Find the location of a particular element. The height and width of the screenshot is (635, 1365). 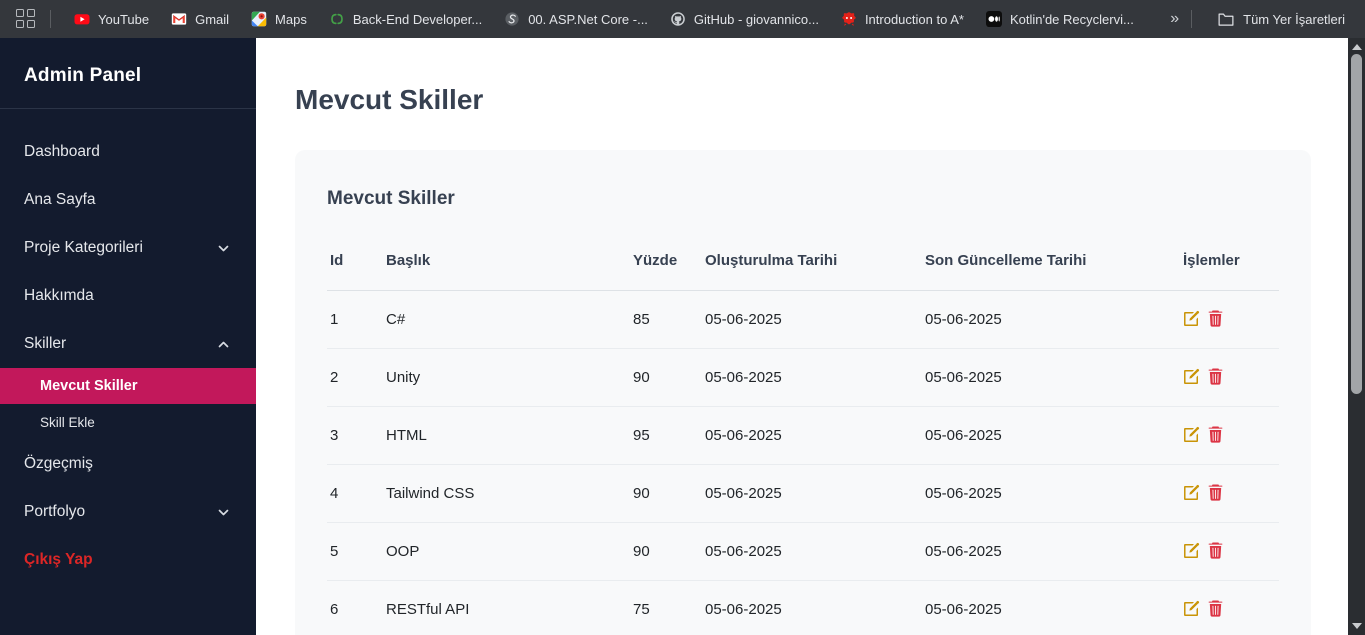

cell-title: HTML is located at coordinates (506, 435).